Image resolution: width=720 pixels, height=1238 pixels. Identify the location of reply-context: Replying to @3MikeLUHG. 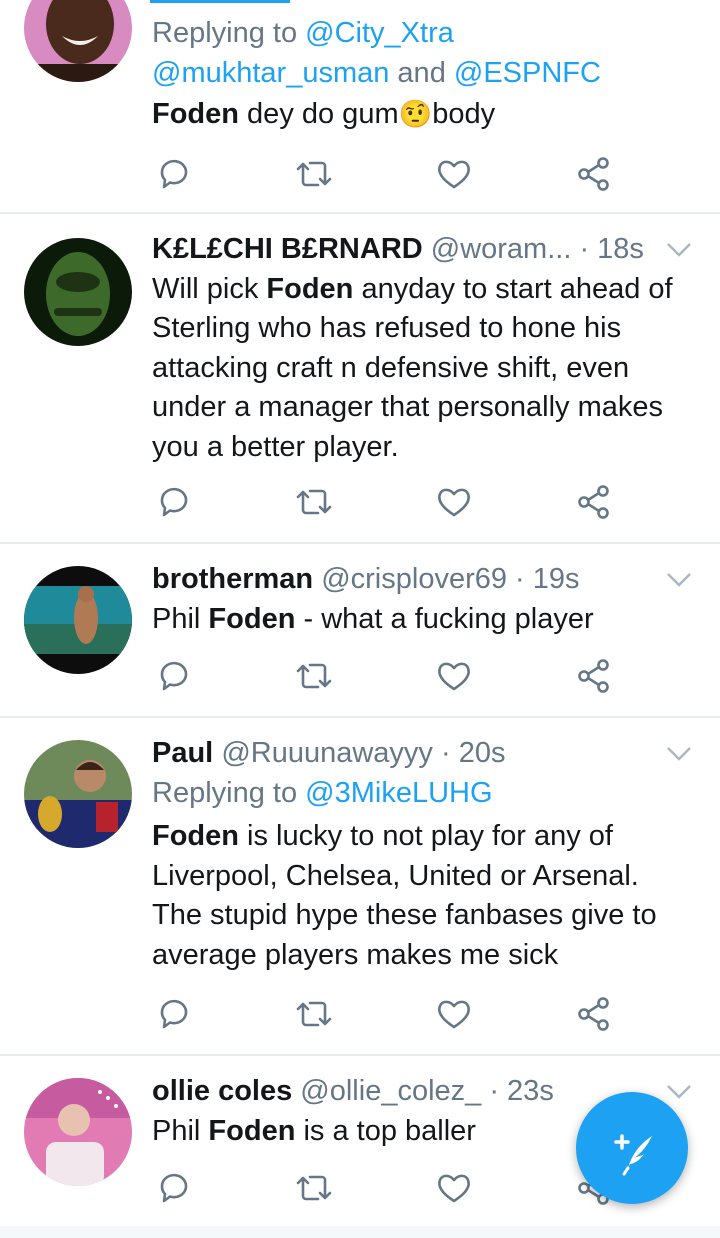
(426, 794).